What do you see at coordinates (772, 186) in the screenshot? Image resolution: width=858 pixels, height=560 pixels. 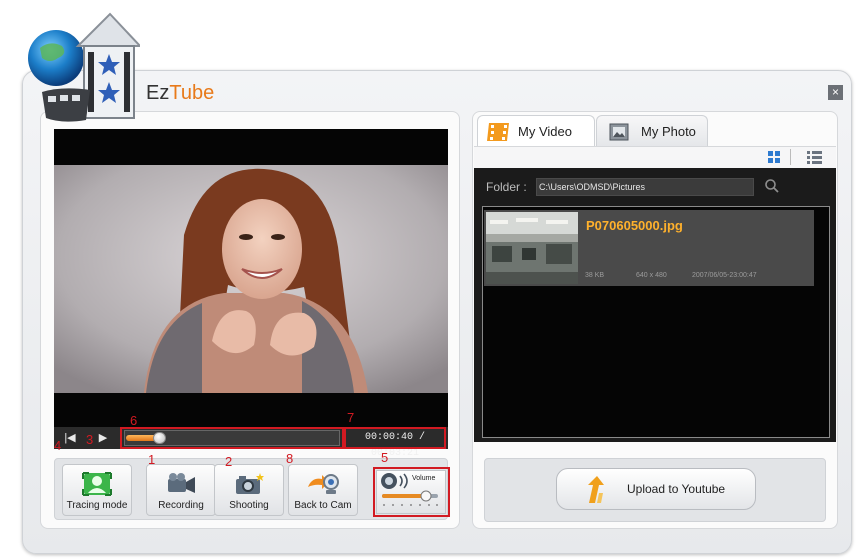 I see `search-icon` at bounding box center [772, 186].